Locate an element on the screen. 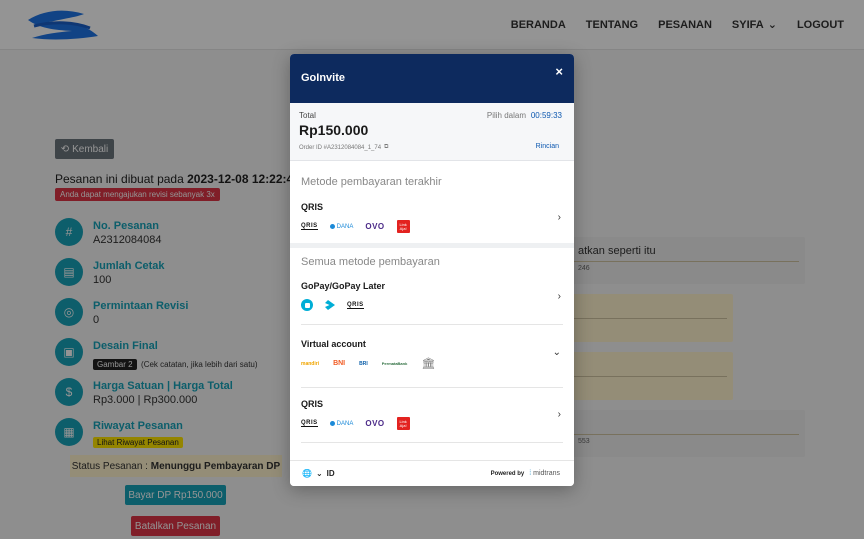  method-qris-recent-label: QRIS is located at coordinates (312, 207).